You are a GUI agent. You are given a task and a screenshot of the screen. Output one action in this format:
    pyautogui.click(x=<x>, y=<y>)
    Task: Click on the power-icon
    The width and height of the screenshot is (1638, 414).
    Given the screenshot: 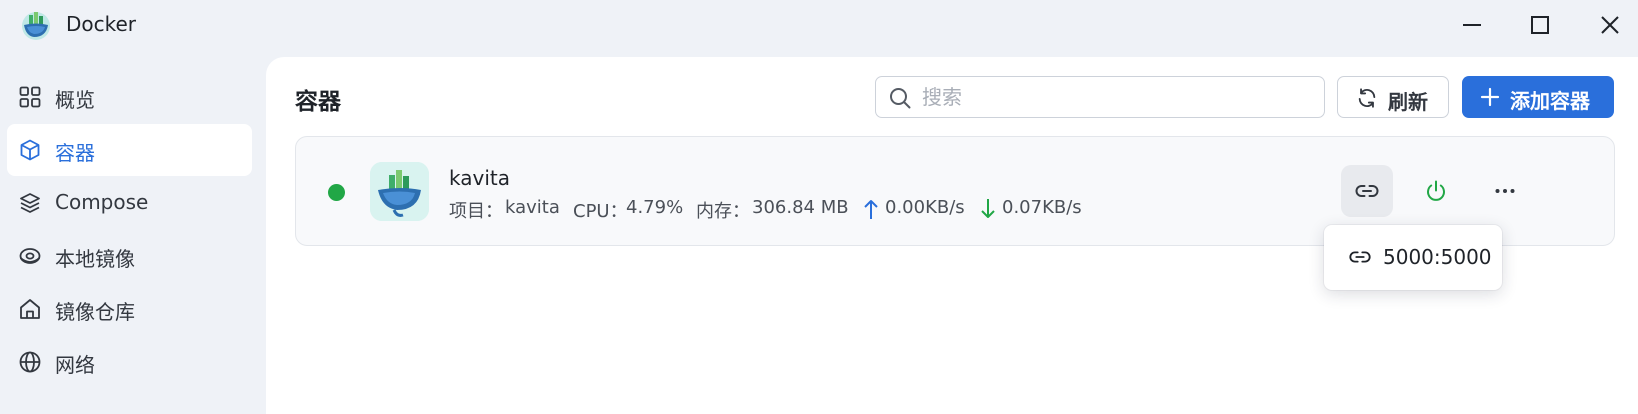 What is the action you would take?
    pyautogui.click(x=1436, y=190)
    